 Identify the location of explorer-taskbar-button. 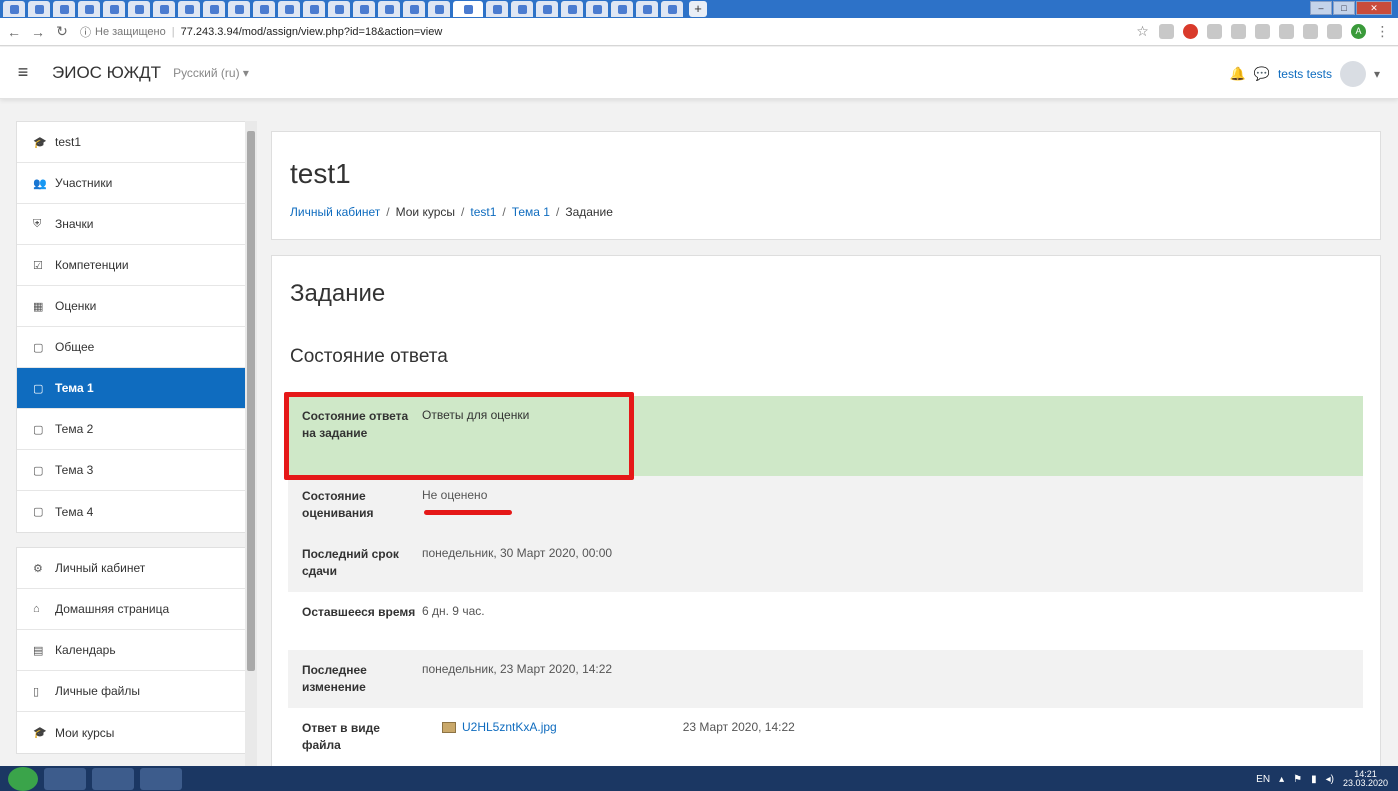
(65, 778).